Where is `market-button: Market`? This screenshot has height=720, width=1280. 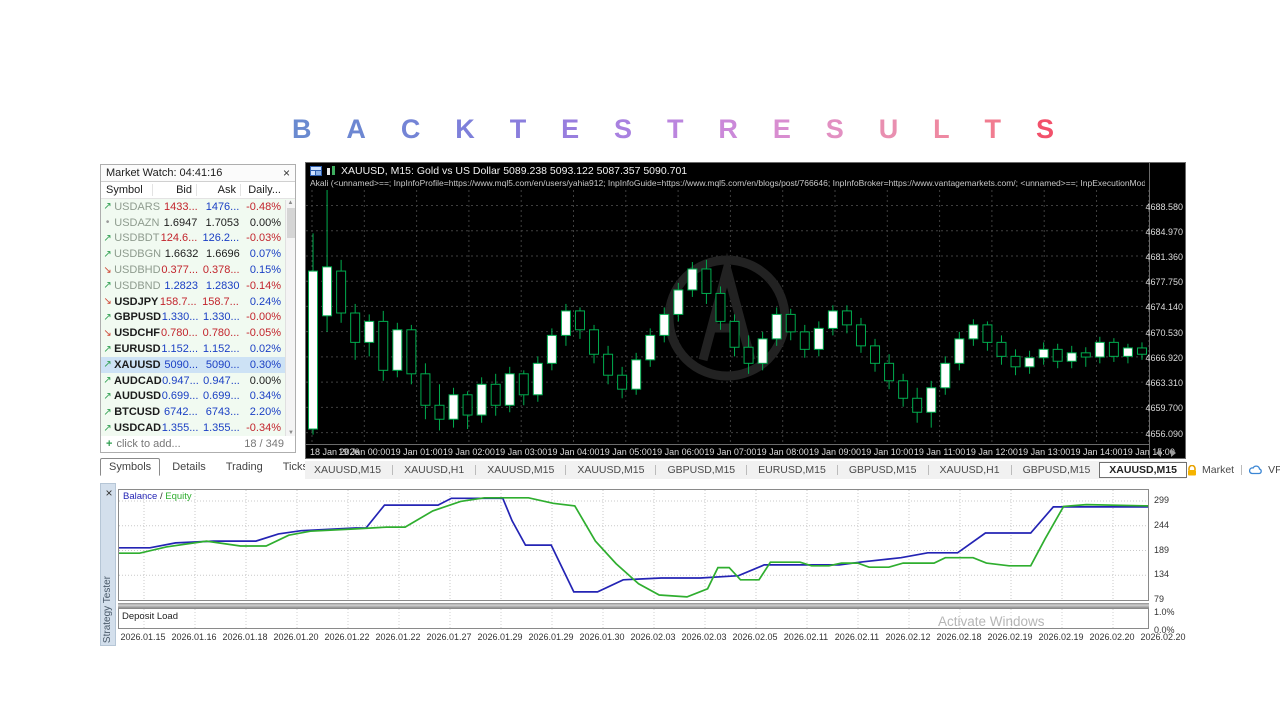
market-button: Market is located at coordinates (1218, 470).